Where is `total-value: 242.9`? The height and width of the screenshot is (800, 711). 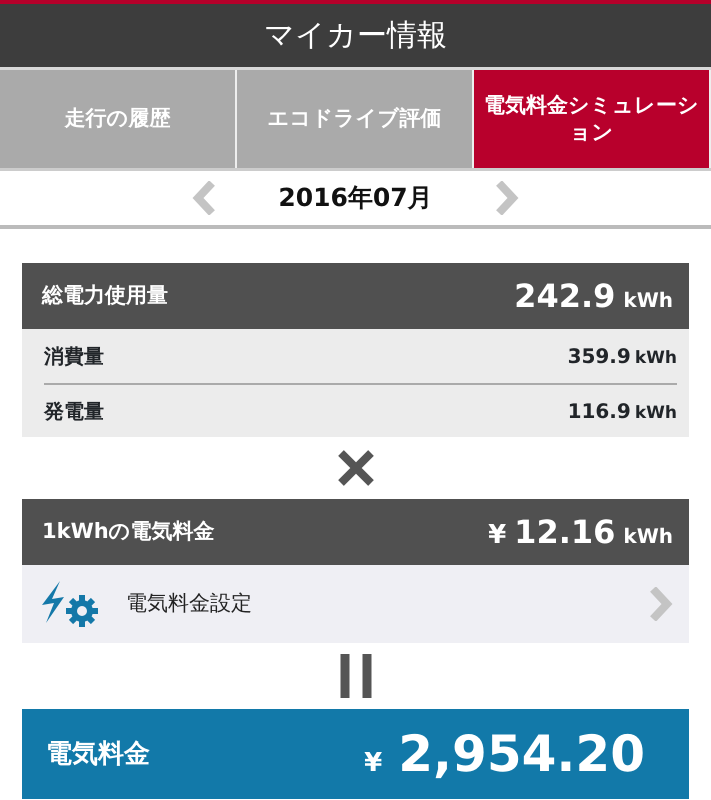
total-value: 242.9 is located at coordinates (565, 296).